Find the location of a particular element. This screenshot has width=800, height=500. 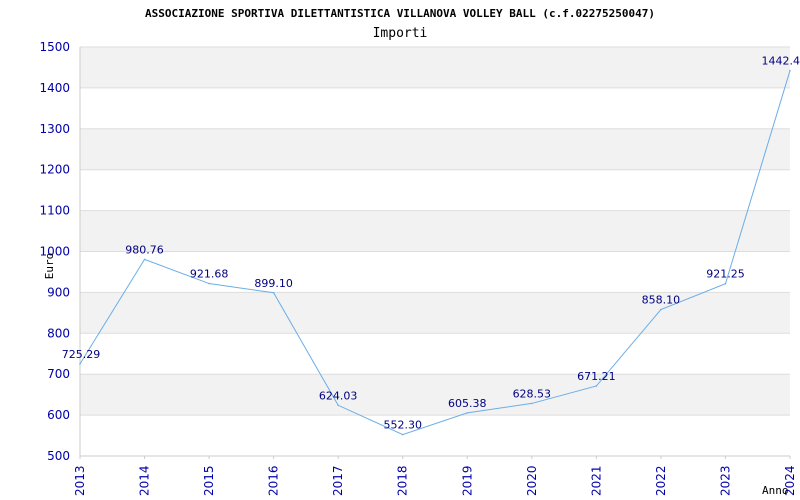

x-tick-label: 2017 is located at coordinates (338, 480).